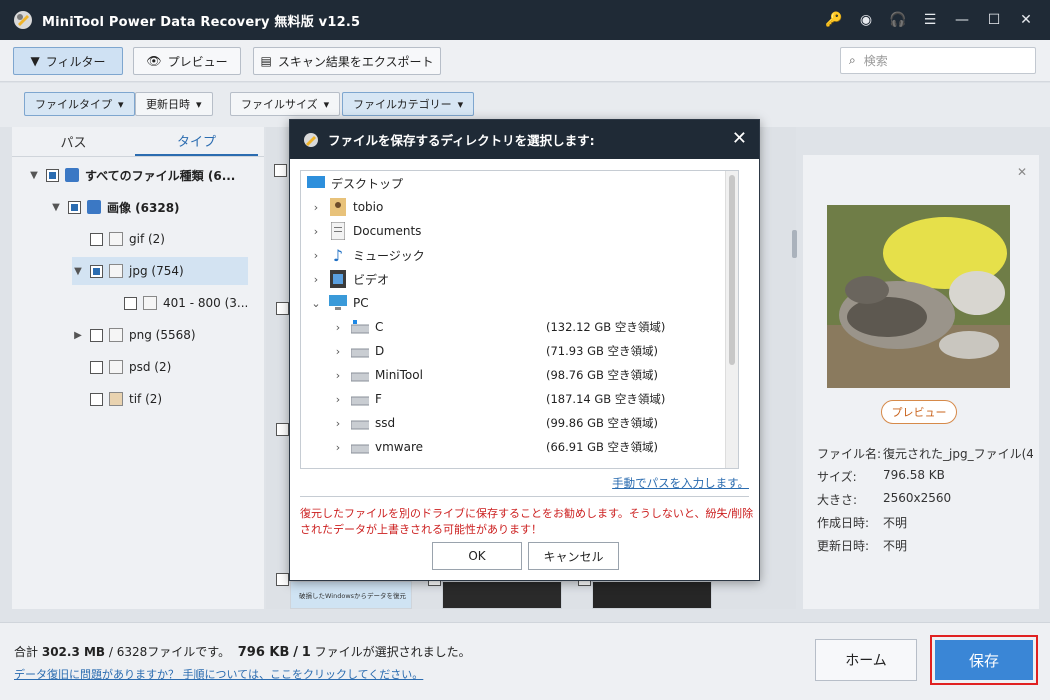  I want to click on user-folder-icon, so click(338, 207).